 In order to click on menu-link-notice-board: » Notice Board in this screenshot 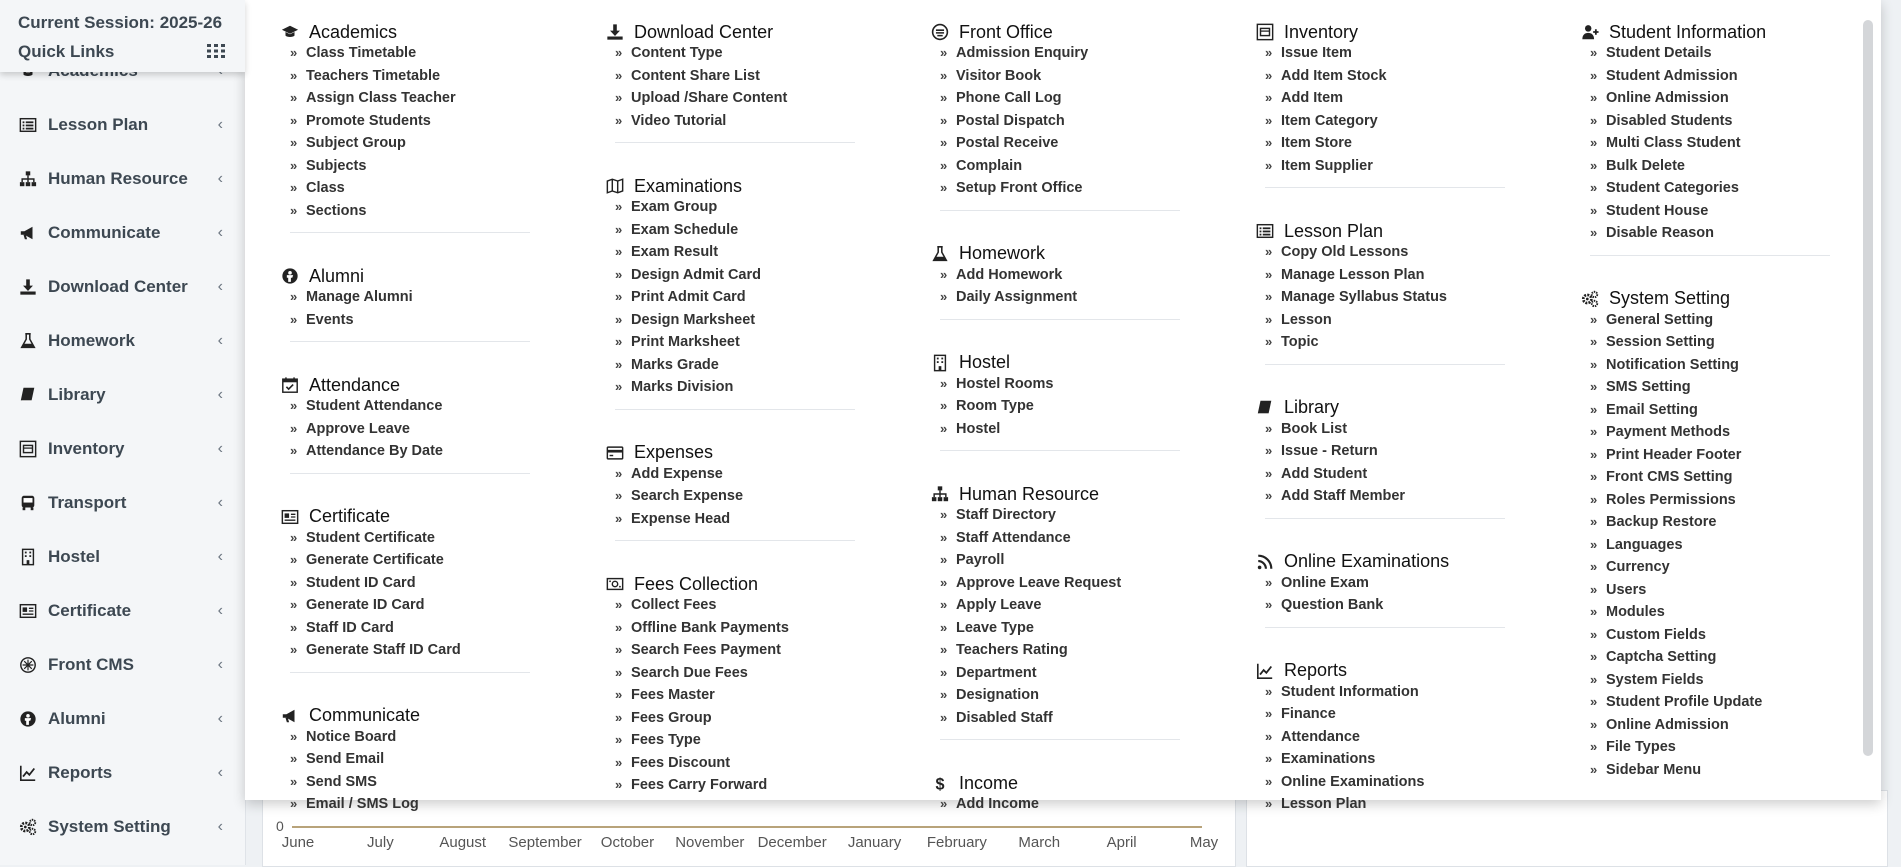, I will do `click(354, 737)`.